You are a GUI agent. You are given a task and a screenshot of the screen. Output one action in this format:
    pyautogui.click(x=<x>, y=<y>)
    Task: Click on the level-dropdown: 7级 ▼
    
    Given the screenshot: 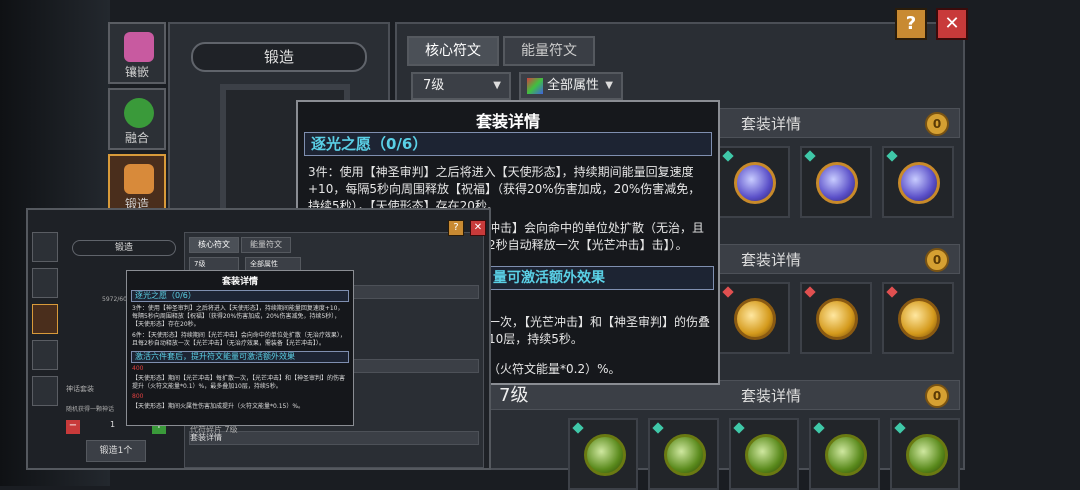 What is the action you would take?
    pyautogui.click(x=461, y=86)
    